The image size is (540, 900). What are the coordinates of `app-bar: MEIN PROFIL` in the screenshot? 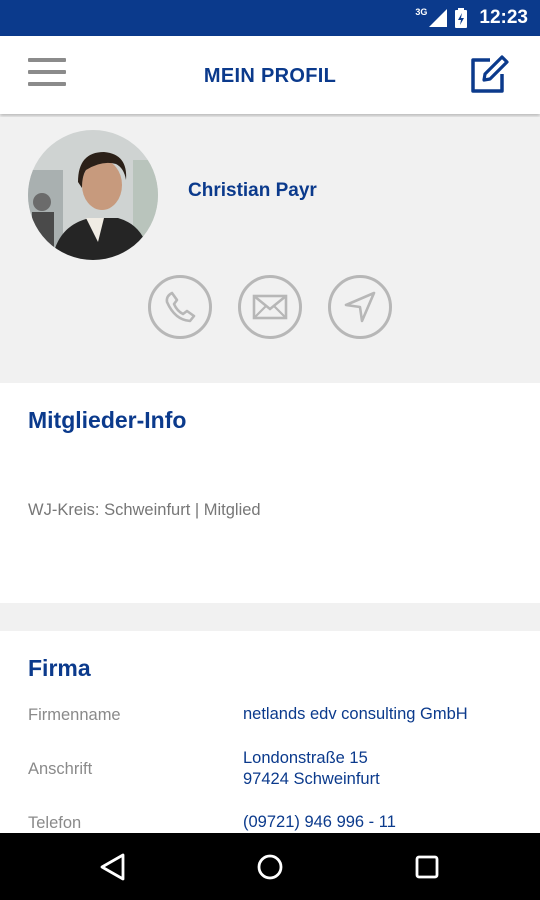 It's located at (270, 75).